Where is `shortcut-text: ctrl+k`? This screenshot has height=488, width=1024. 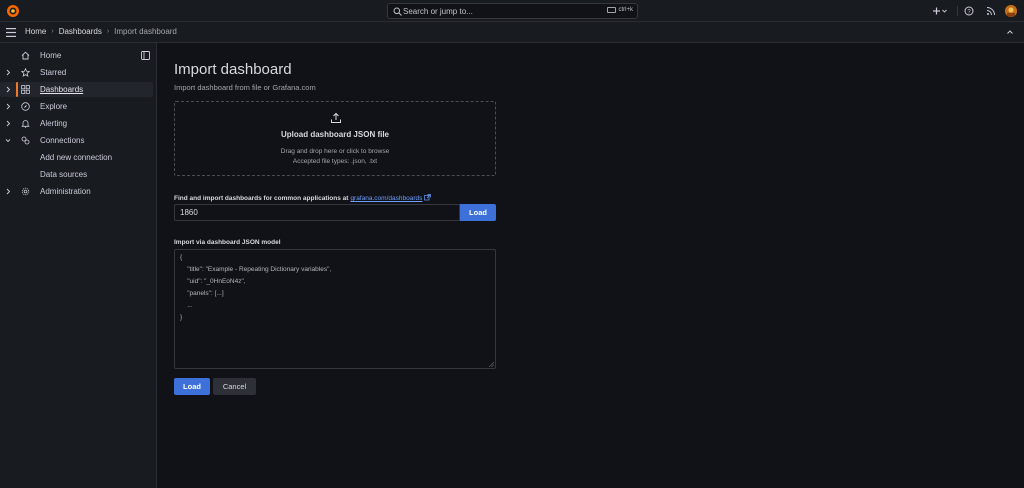
shortcut-text: ctrl+k is located at coordinates (625, 10).